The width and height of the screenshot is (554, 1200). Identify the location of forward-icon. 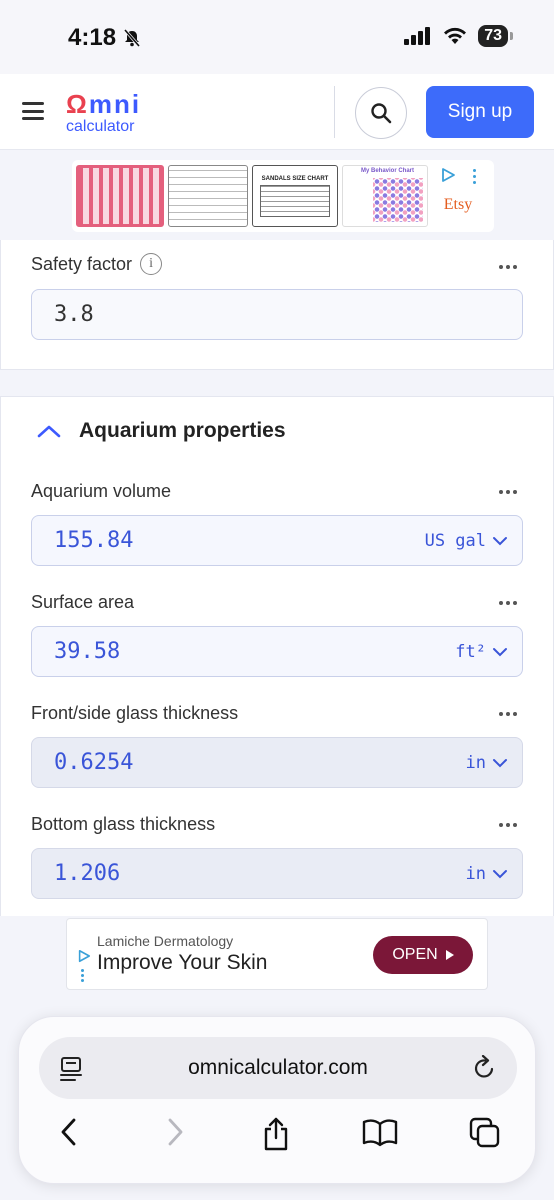
(175, 1132).